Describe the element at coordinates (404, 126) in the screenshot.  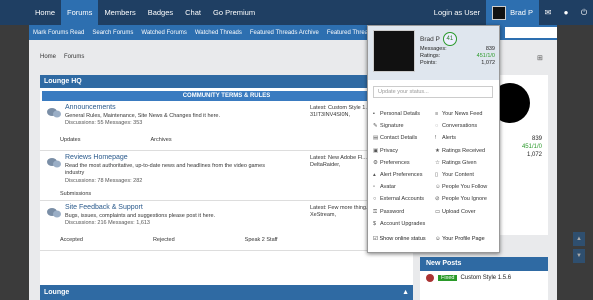
I see `signature-link: ✎ Signature` at that location.